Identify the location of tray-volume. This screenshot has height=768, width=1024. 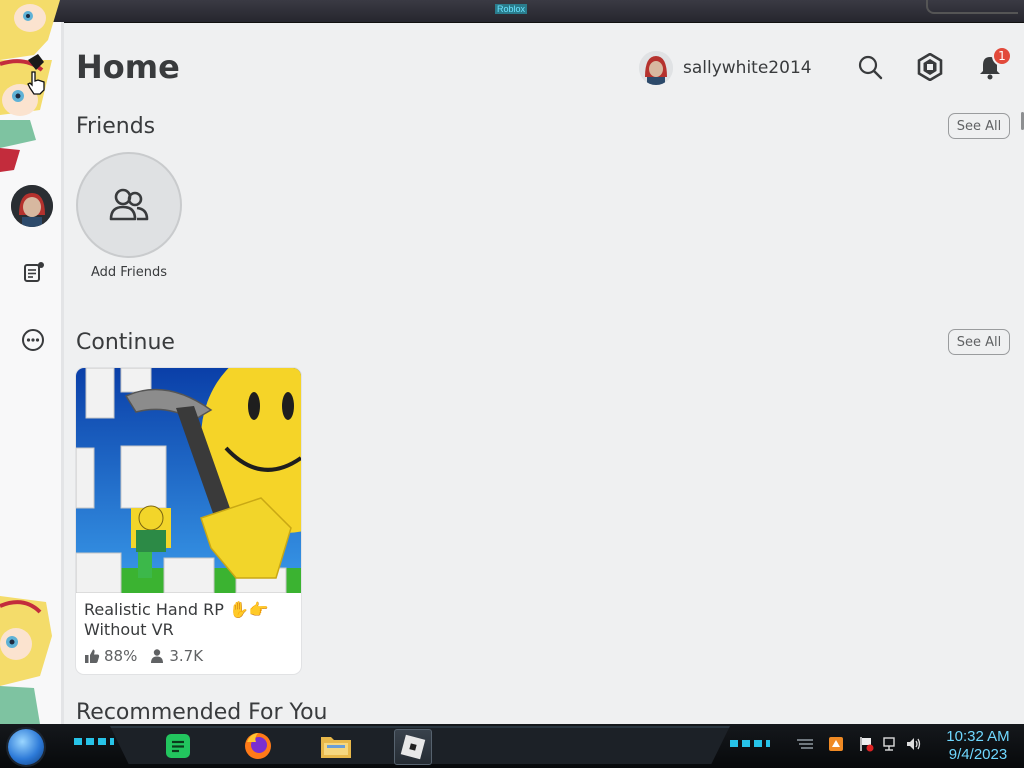
(914, 744).